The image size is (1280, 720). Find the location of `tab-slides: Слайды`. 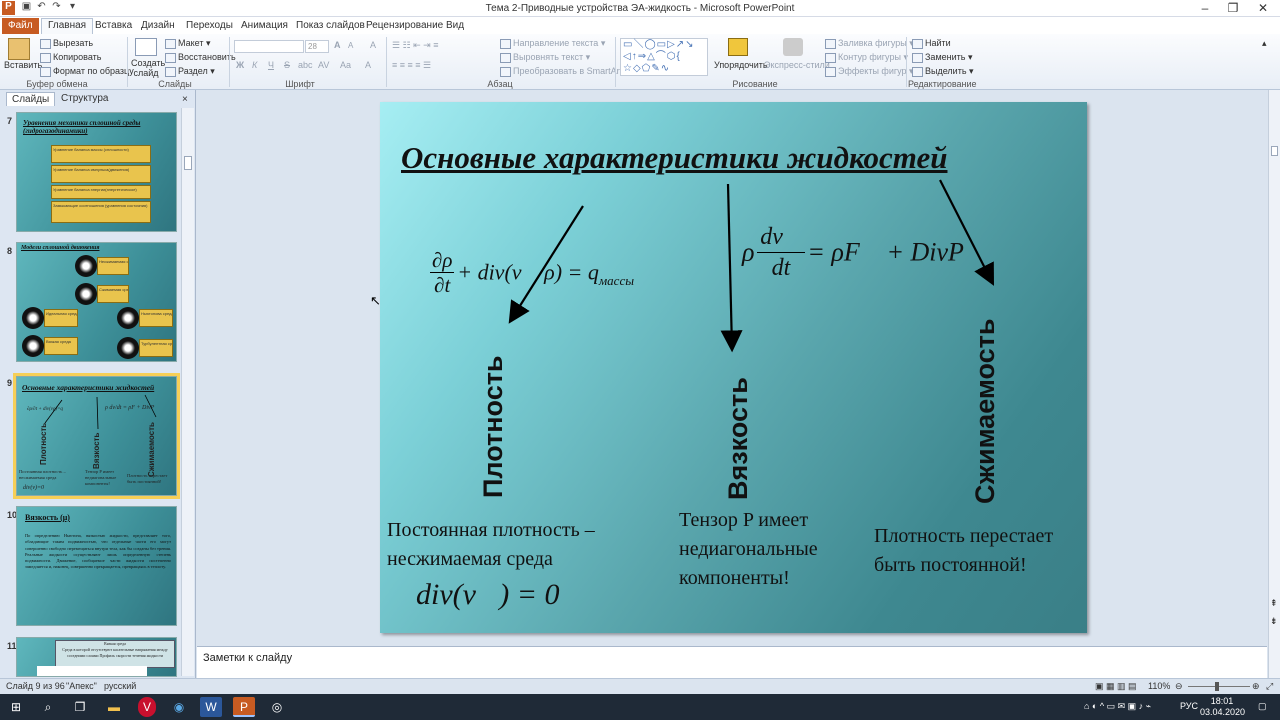

tab-slides: Слайды is located at coordinates (31, 99).